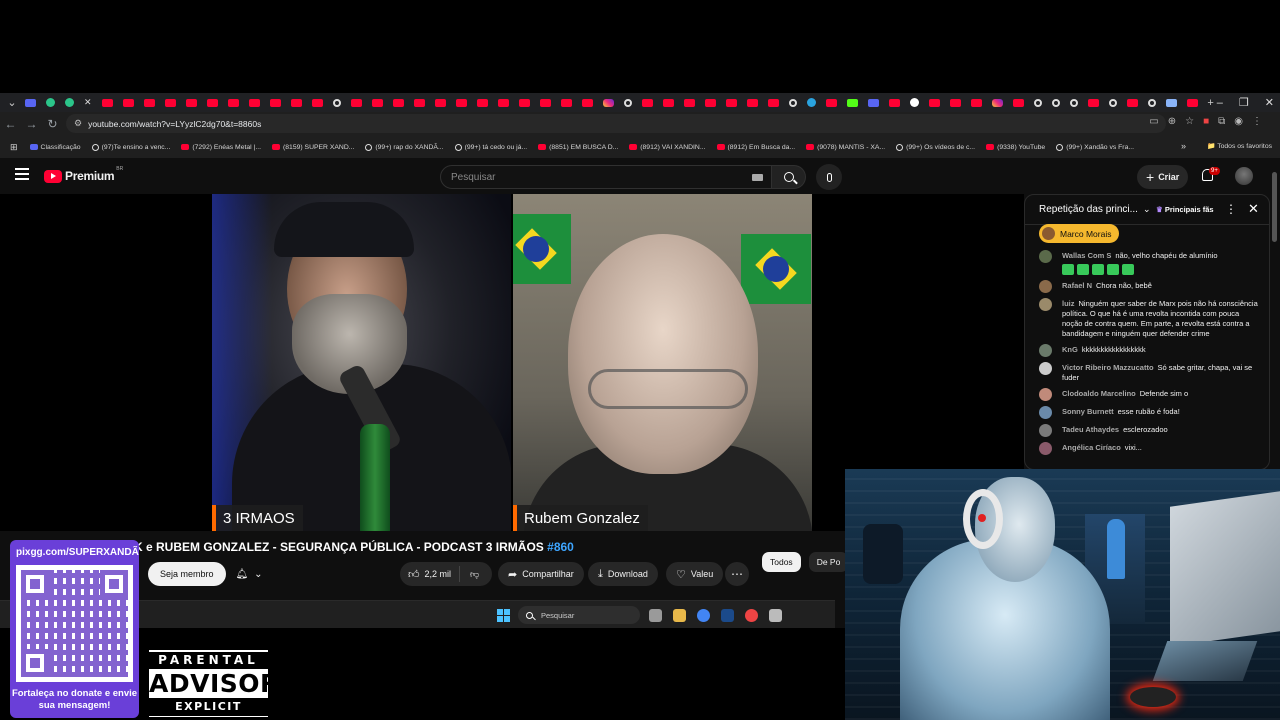  What do you see at coordinates (1185, 209) in the screenshot?
I see `top-fans-label: ♛ Principais fãs` at bounding box center [1185, 209].